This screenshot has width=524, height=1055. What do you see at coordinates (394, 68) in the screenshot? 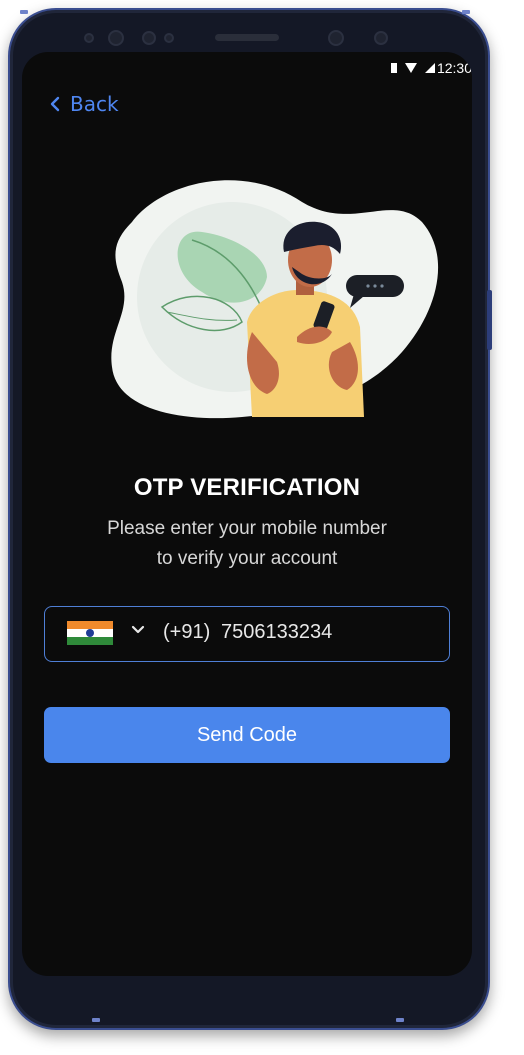
I see `battery-icon` at bounding box center [394, 68].